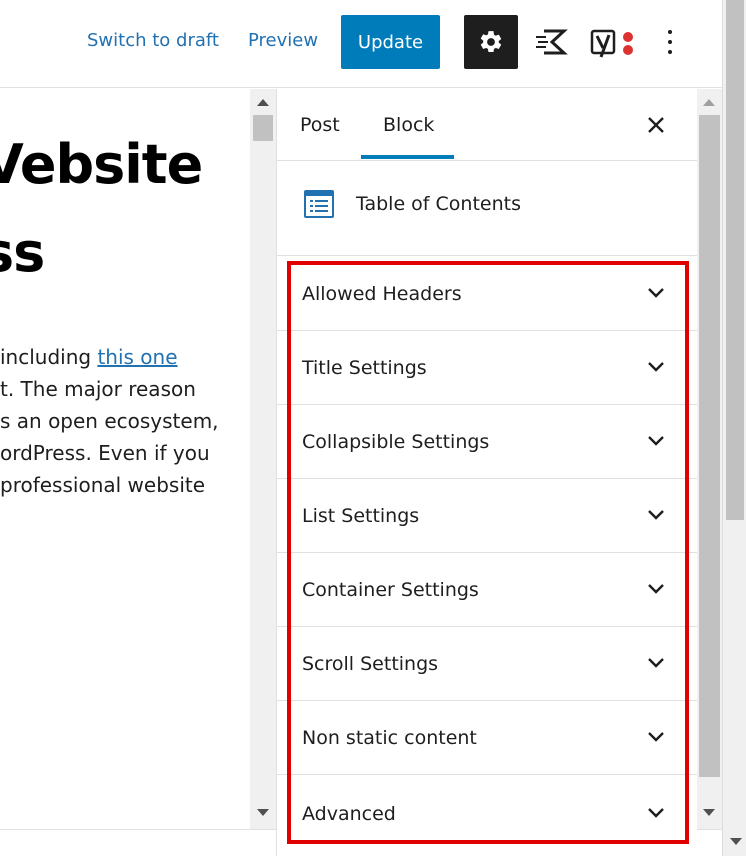  I want to click on panel-allowed-headers: Allowed Headers, so click(487, 294).